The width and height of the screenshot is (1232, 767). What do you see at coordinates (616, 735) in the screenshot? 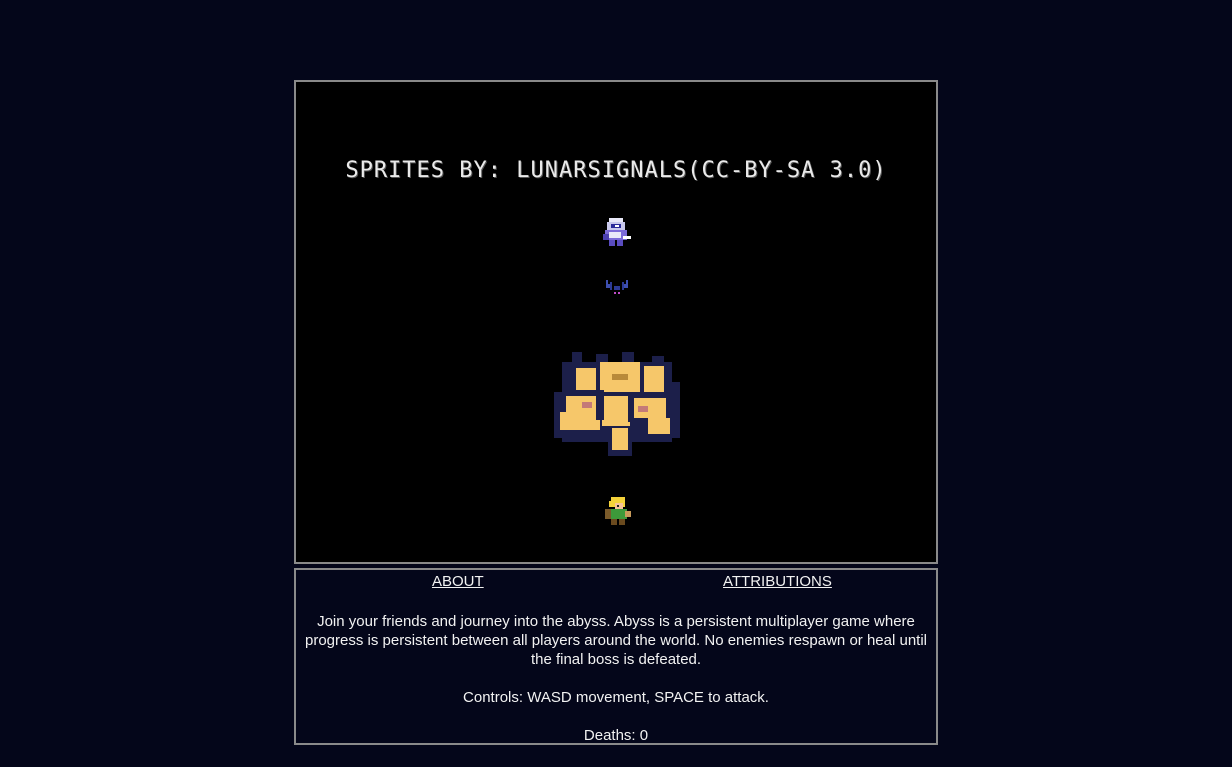
I see `deaths-counter: Deaths: 0` at bounding box center [616, 735].